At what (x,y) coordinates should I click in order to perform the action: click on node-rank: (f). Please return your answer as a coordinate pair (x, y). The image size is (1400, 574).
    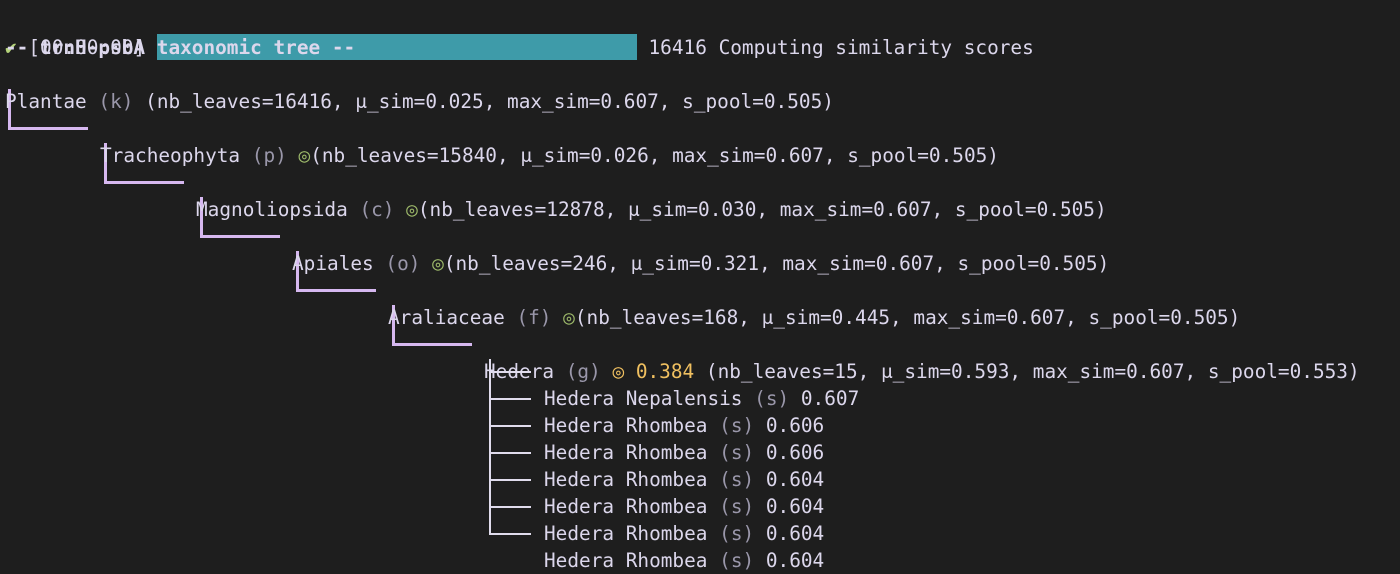
    Looking at the image, I should click on (534, 317).